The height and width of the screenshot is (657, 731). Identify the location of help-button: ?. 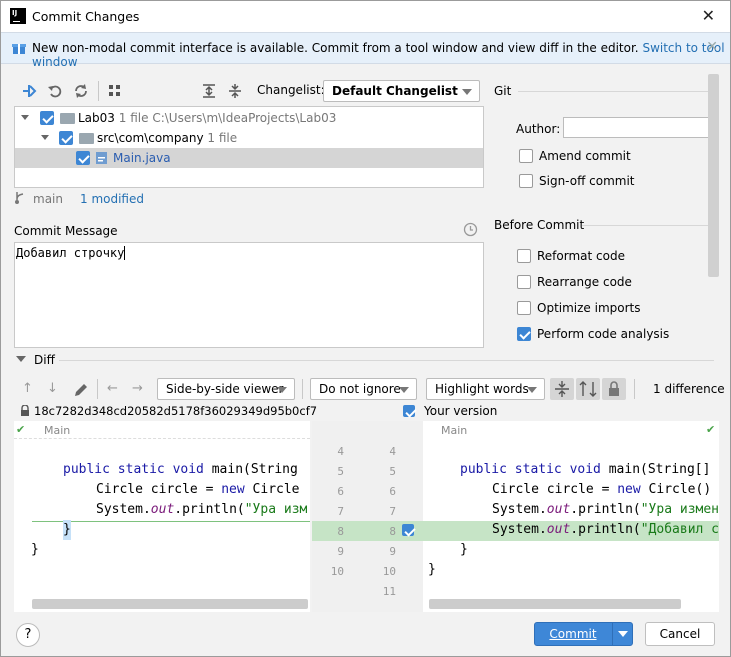
(28, 635).